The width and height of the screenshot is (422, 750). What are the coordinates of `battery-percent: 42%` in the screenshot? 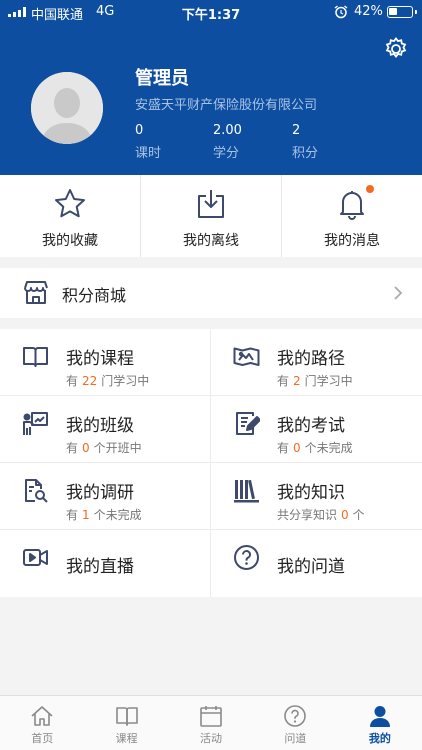 It's located at (368, 11).